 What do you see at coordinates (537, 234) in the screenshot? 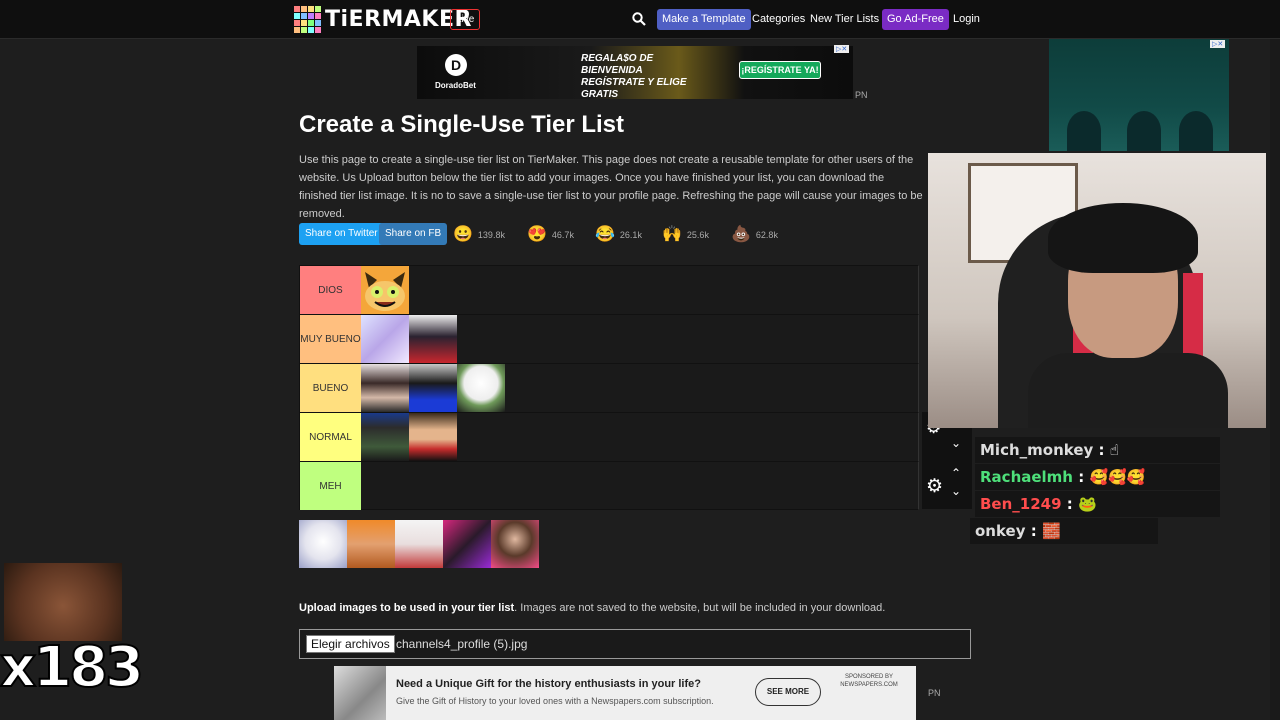
I see `heart-eyes-emoji-icon: 😍` at bounding box center [537, 234].